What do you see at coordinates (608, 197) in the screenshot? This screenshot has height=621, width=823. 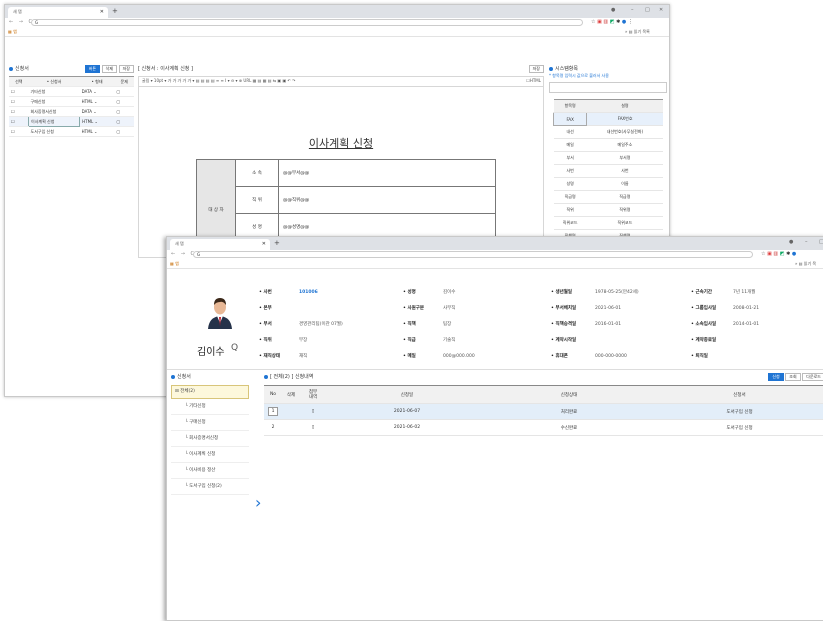 I see `table-row: 직급명 직급명` at bounding box center [608, 197].